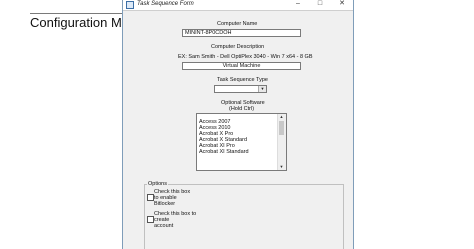  Describe the element at coordinates (242, 109) in the screenshot. I see `optional-software-sublabel: (Hold Ctrl)` at that location.